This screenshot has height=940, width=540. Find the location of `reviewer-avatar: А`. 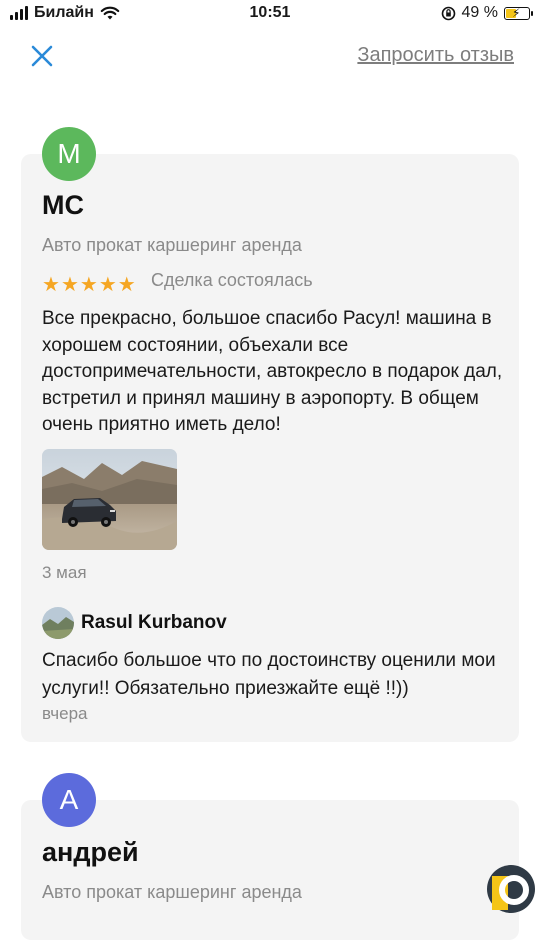

reviewer-avatar: А is located at coordinates (69, 800).